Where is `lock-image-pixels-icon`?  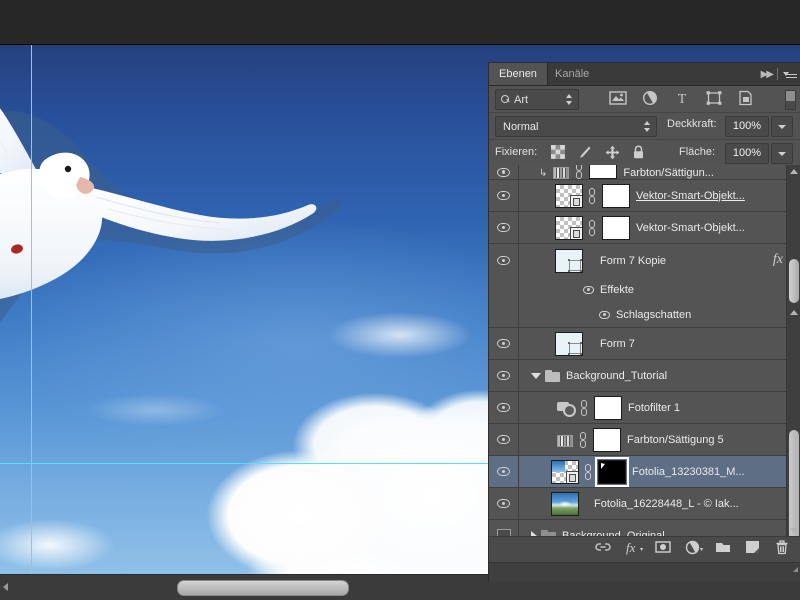
lock-image-pixels-icon is located at coordinates (585, 152).